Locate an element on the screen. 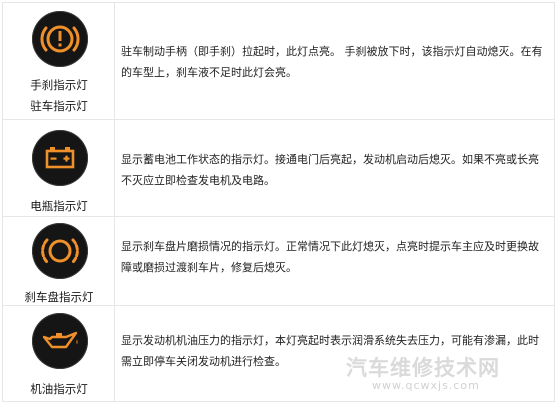 This screenshot has width=558, height=405. indicator-name: 机油指示灯 is located at coordinates (59, 389).